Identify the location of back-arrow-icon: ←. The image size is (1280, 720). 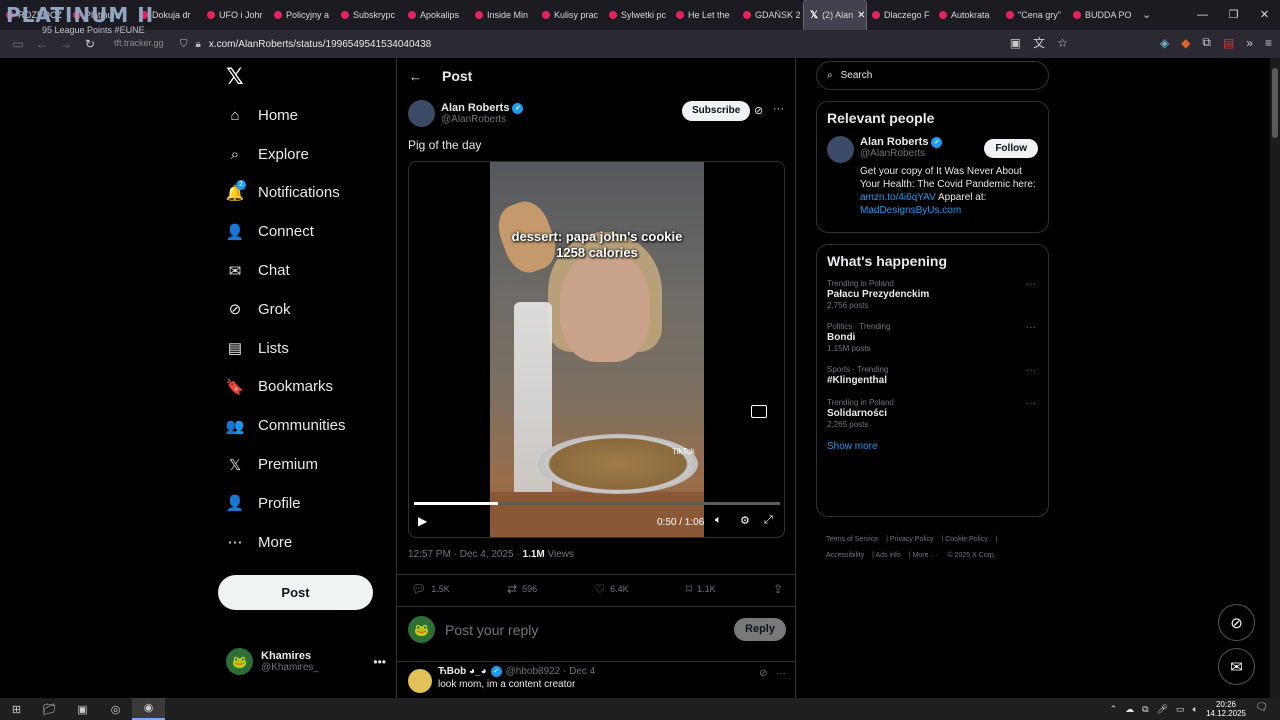
(415, 76).